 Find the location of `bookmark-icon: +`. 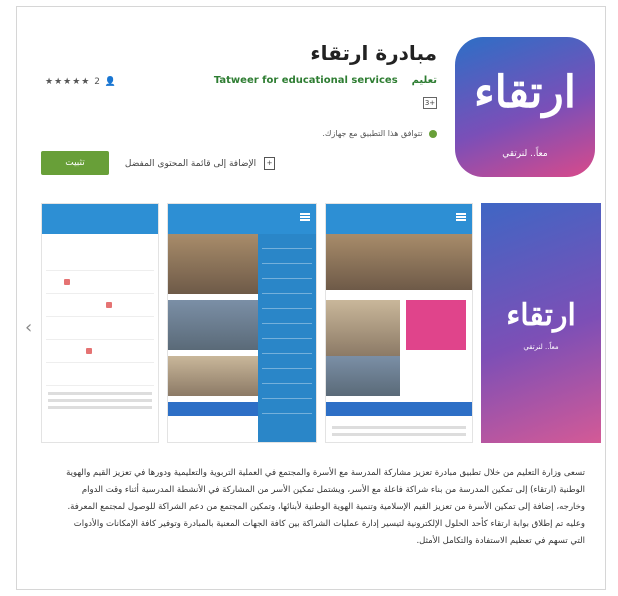

bookmark-icon: + is located at coordinates (269, 163).